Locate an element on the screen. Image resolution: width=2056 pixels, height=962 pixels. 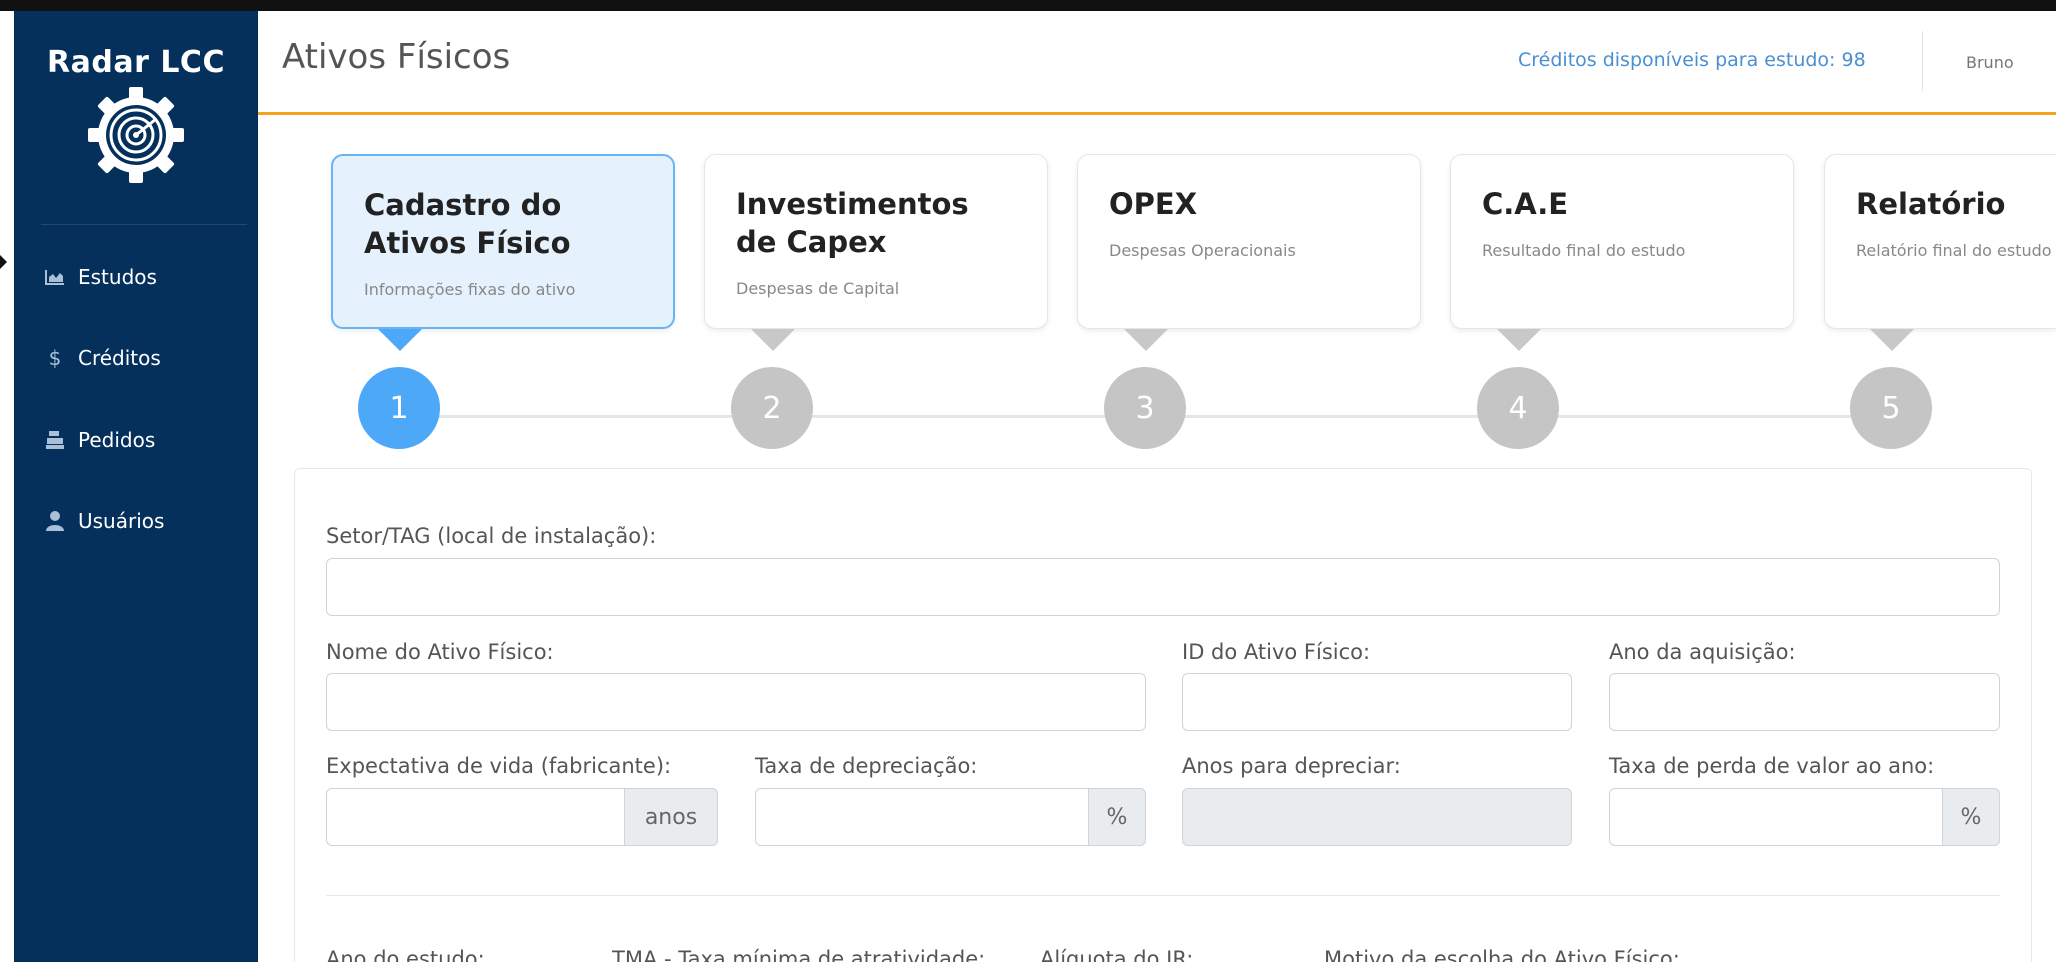
tma-label: TMA - Taxa mínima de atratividade: is located at coordinates (799, 954).